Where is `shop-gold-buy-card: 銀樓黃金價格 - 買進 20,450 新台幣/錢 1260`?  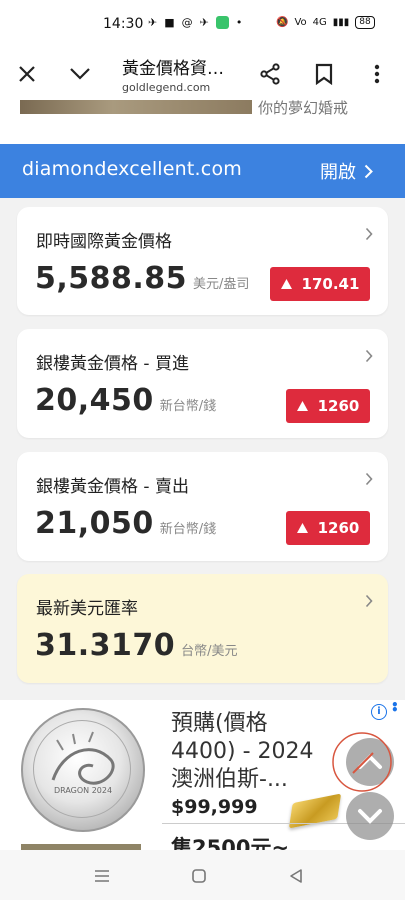
shop-gold-buy-card: 銀樓黃金價格 - 買進 20,450 新台幣/錢 1260 is located at coordinates (202, 383).